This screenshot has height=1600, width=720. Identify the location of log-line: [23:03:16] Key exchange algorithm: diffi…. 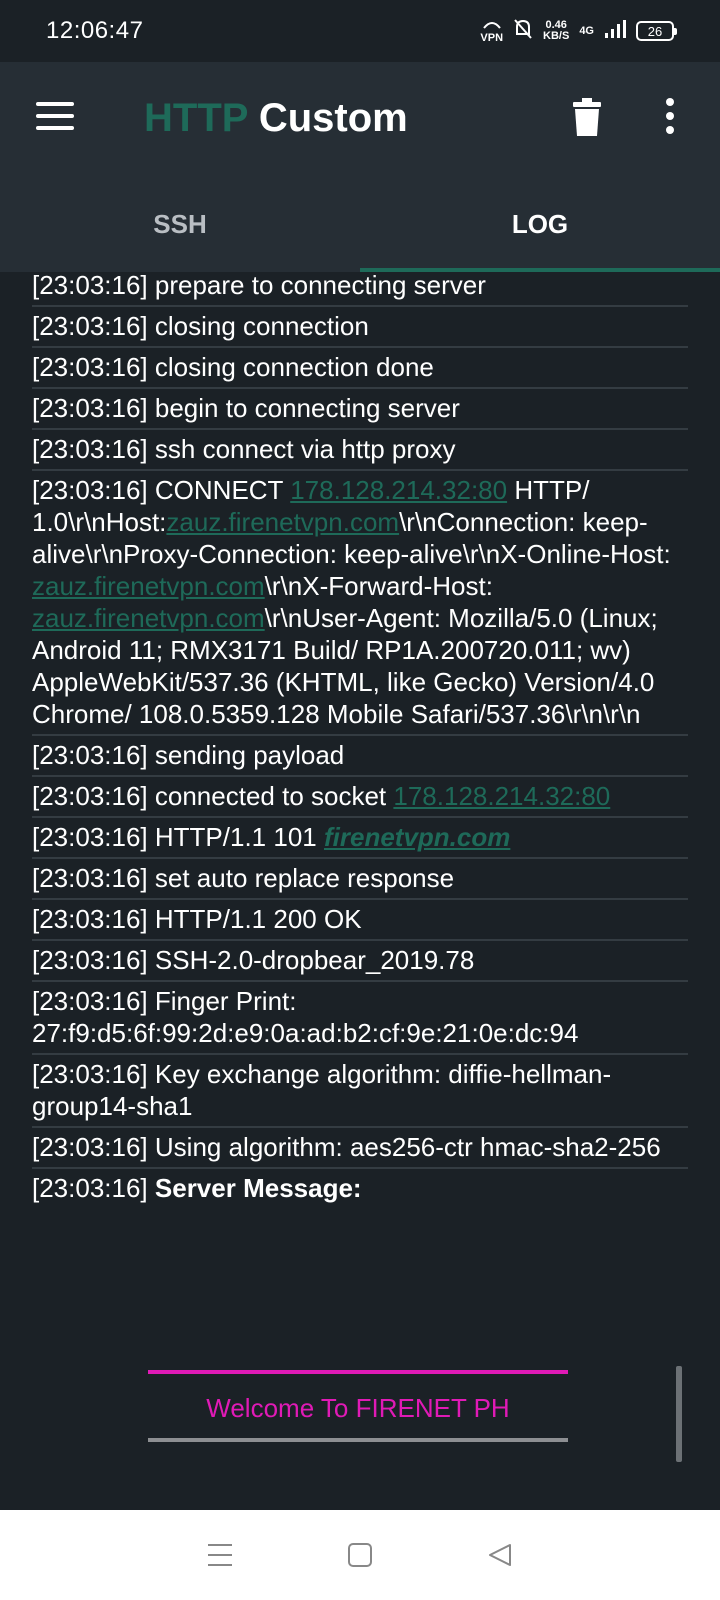
(360, 1091).